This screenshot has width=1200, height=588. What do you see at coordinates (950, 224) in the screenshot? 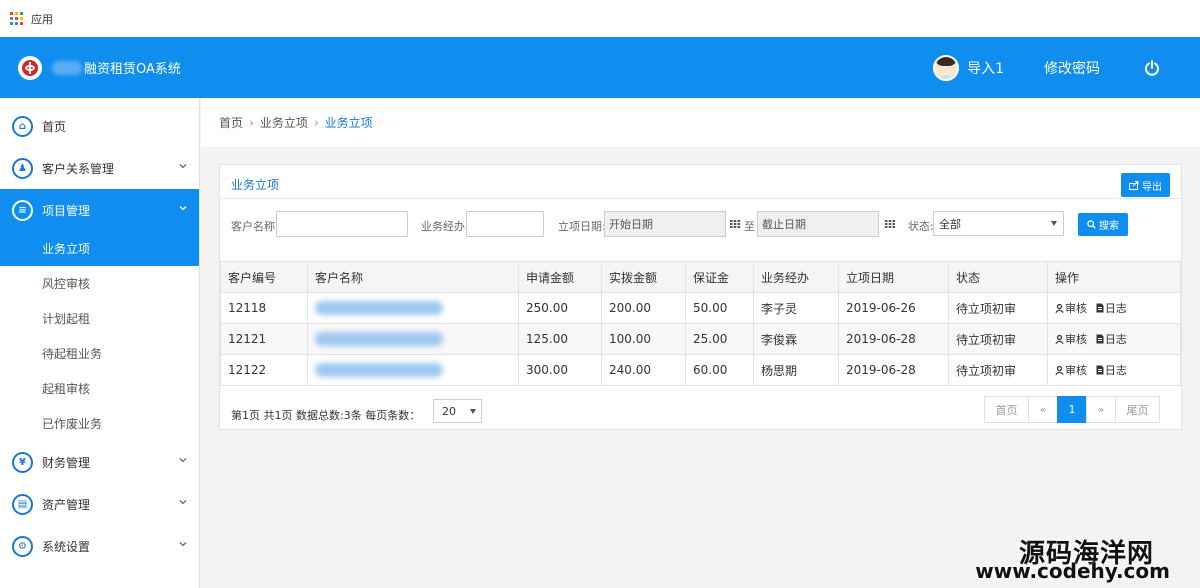
I see `status-select-value: 全部` at bounding box center [950, 224].